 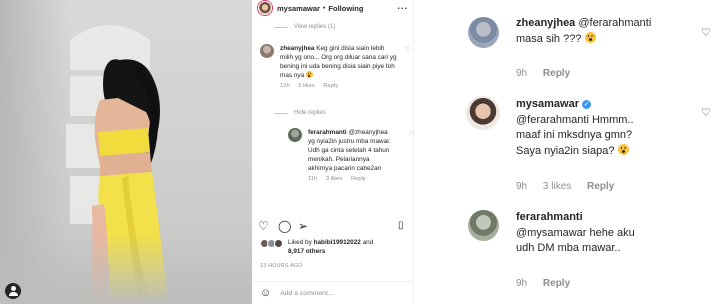 I want to click on view-replies-link: View replies (1), so click(x=304, y=27).